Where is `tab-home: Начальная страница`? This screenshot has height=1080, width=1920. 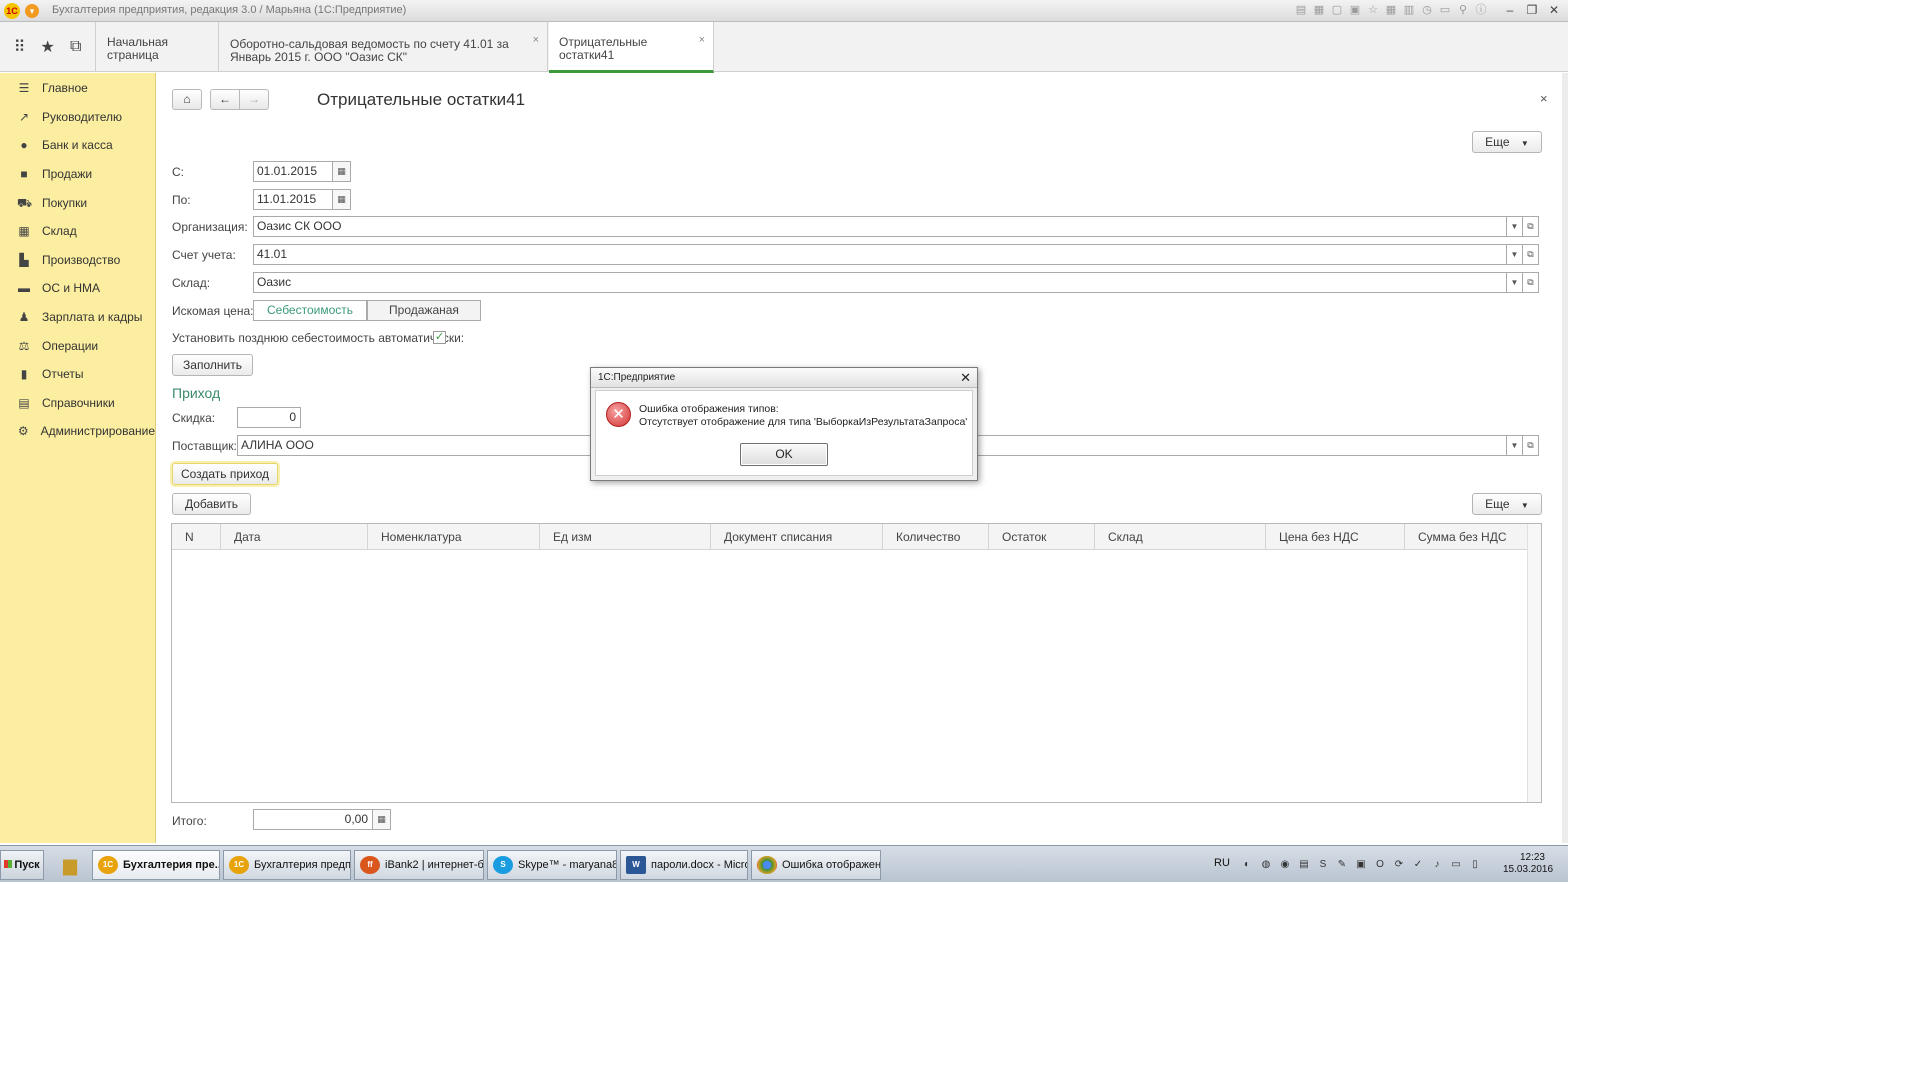 tab-home: Начальная страница is located at coordinates (158, 47).